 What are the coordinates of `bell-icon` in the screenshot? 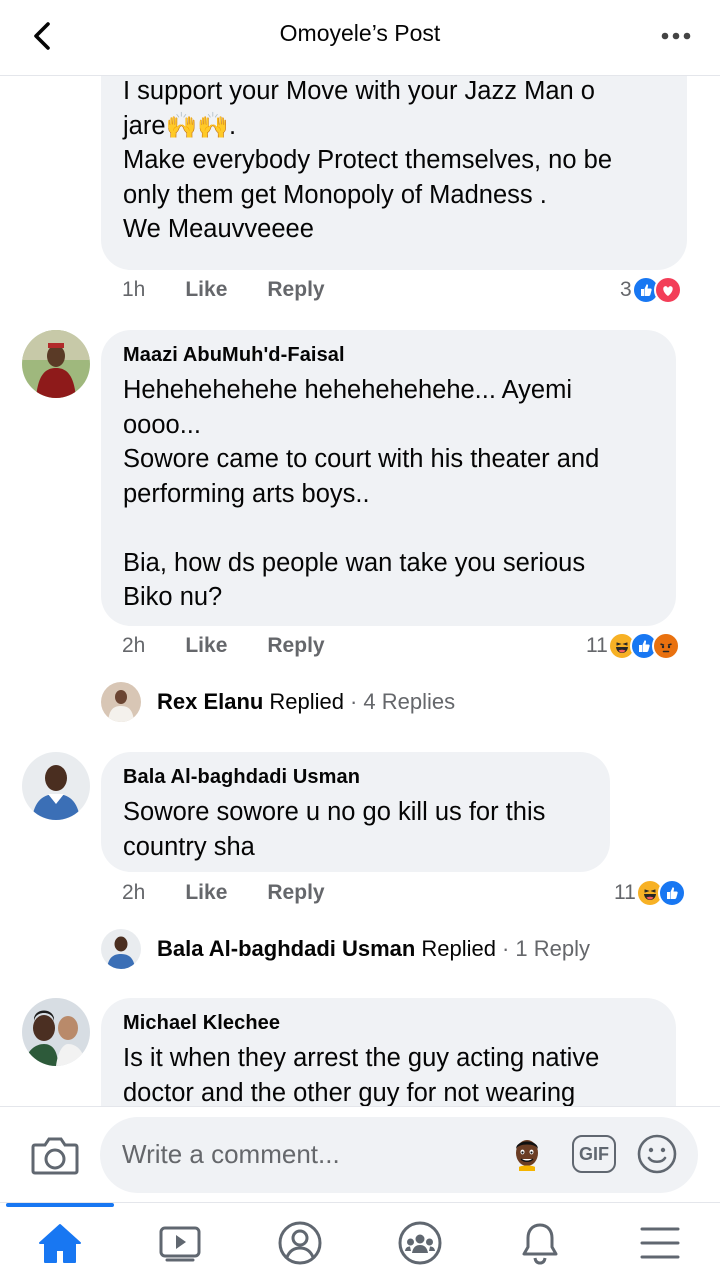 It's located at (540, 1244).